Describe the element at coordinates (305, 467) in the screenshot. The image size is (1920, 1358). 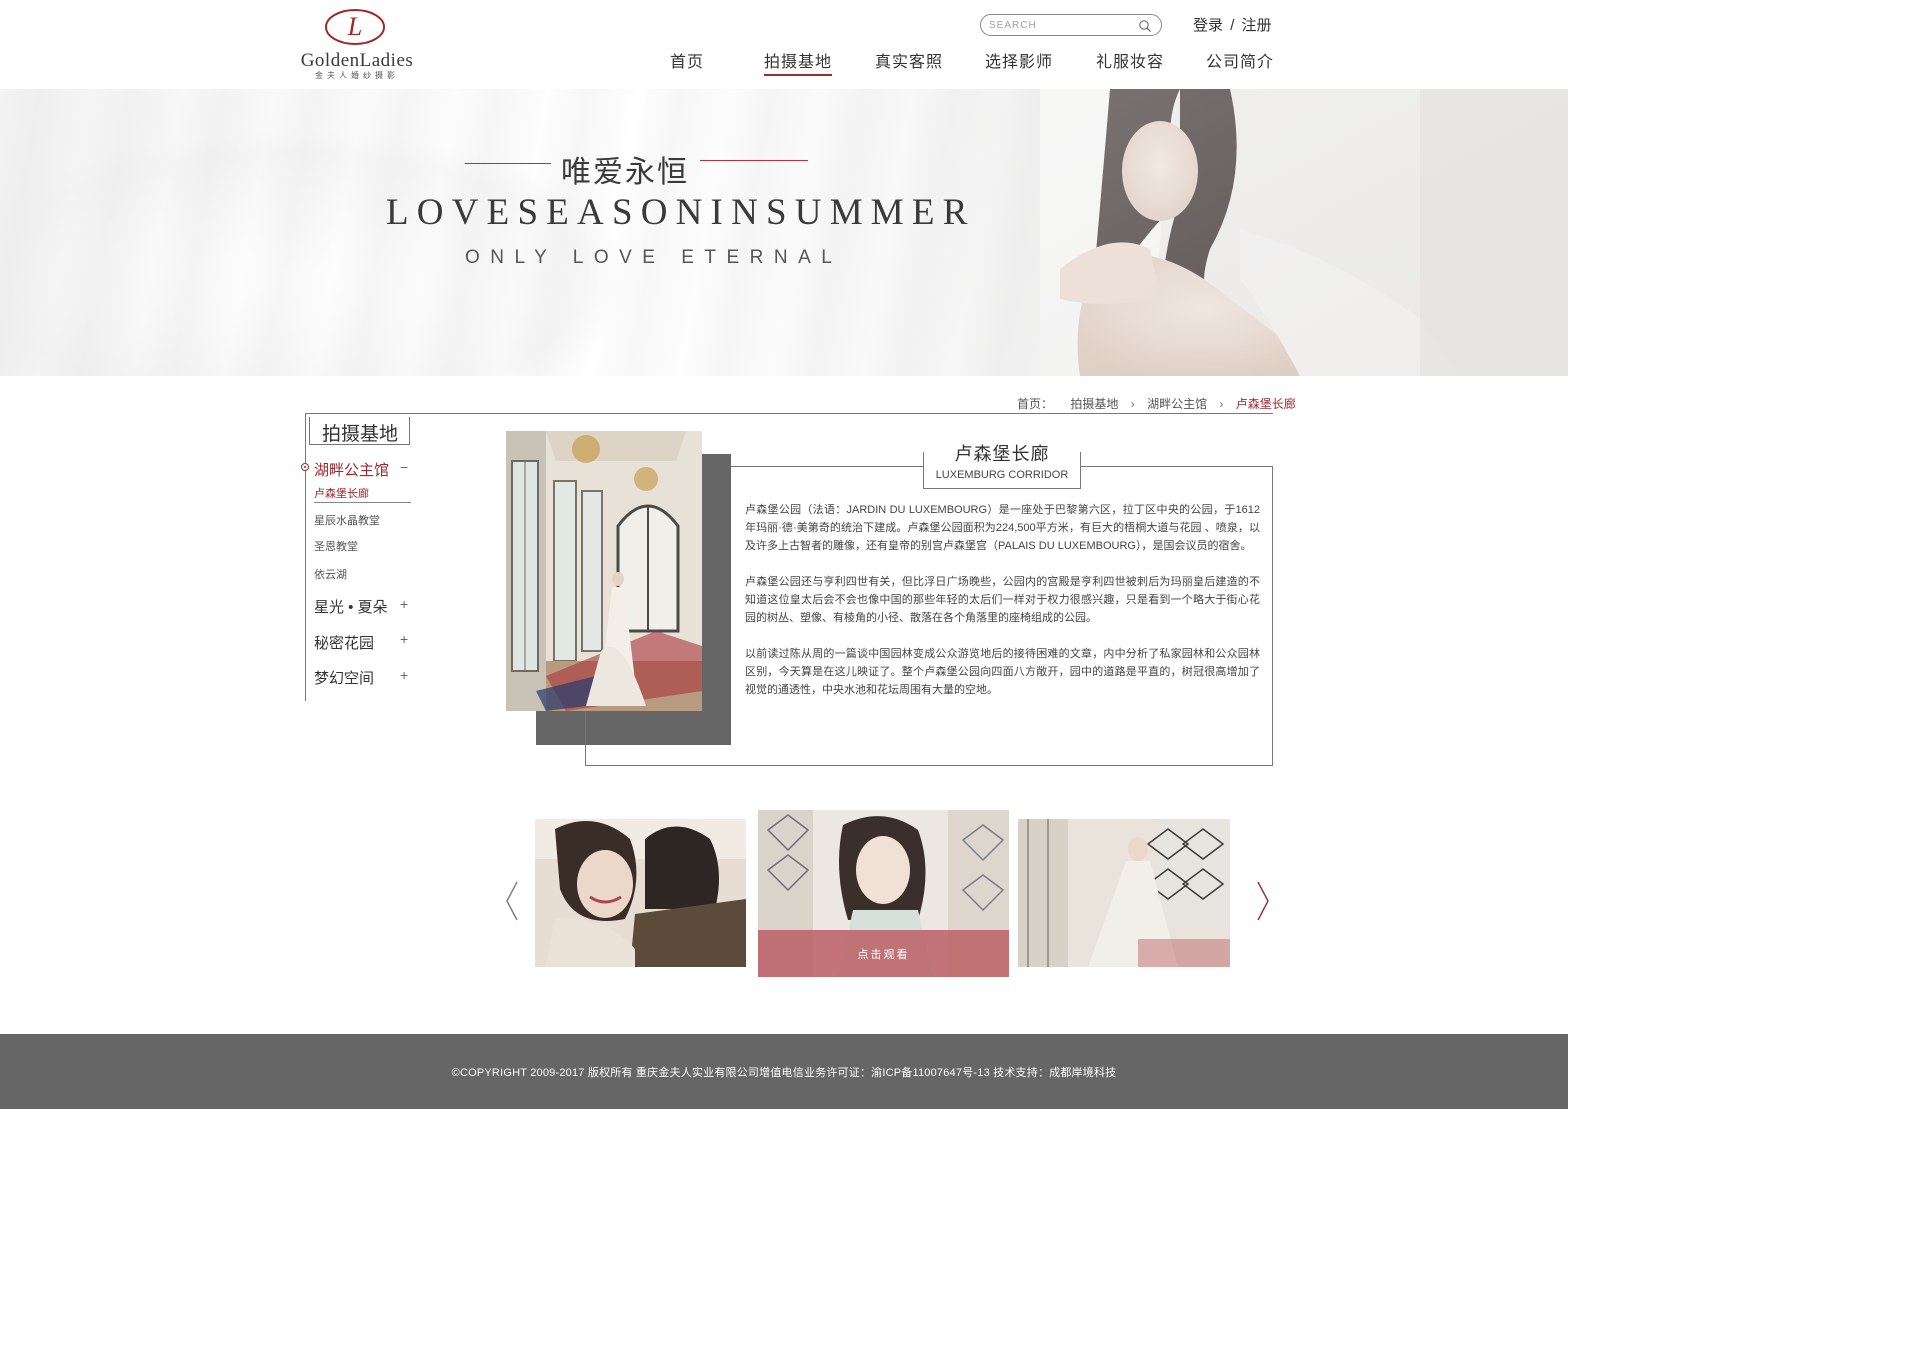
I see `active-marker-icon` at that location.